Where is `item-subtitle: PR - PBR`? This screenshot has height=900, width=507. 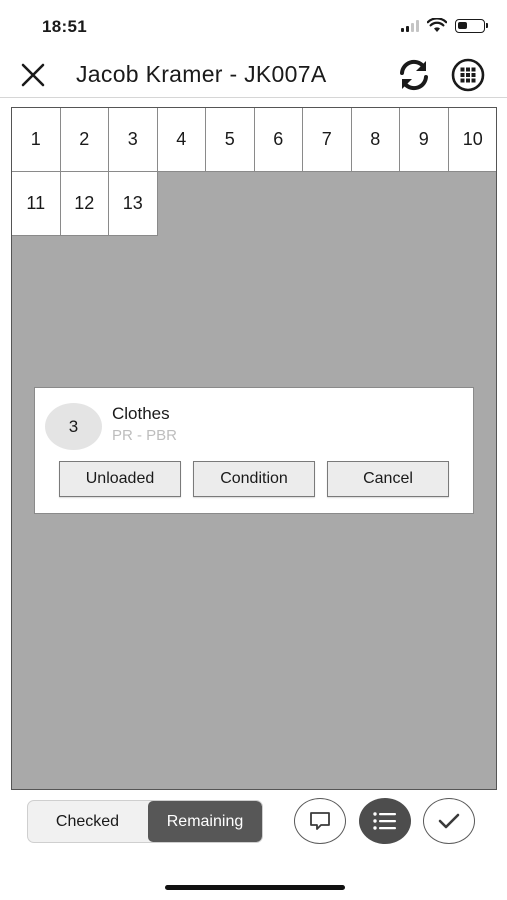
item-subtitle: PR - PBR is located at coordinates (145, 435).